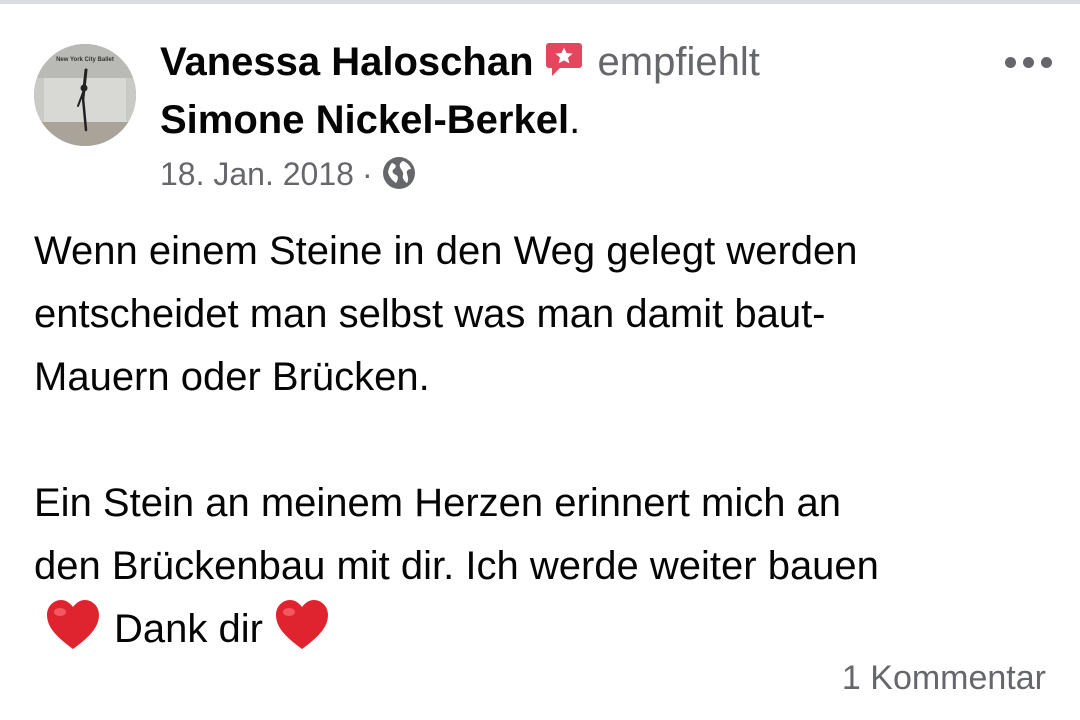 The width and height of the screenshot is (1080, 720). I want to click on post-header-line1: Vanessa Haloschan empfiehlt, so click(555, 64).